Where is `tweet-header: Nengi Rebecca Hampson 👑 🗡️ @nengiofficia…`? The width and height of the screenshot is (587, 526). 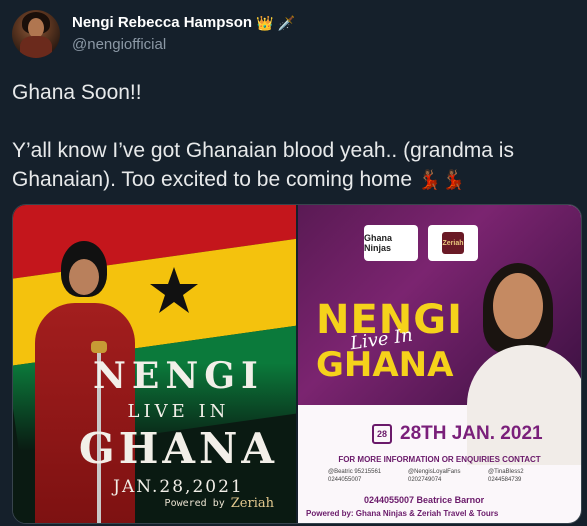
tweet-header: Nengi Rebecca Hampson 👑 🗡️ @nengiofficia… is located at coordinates (297, 34).